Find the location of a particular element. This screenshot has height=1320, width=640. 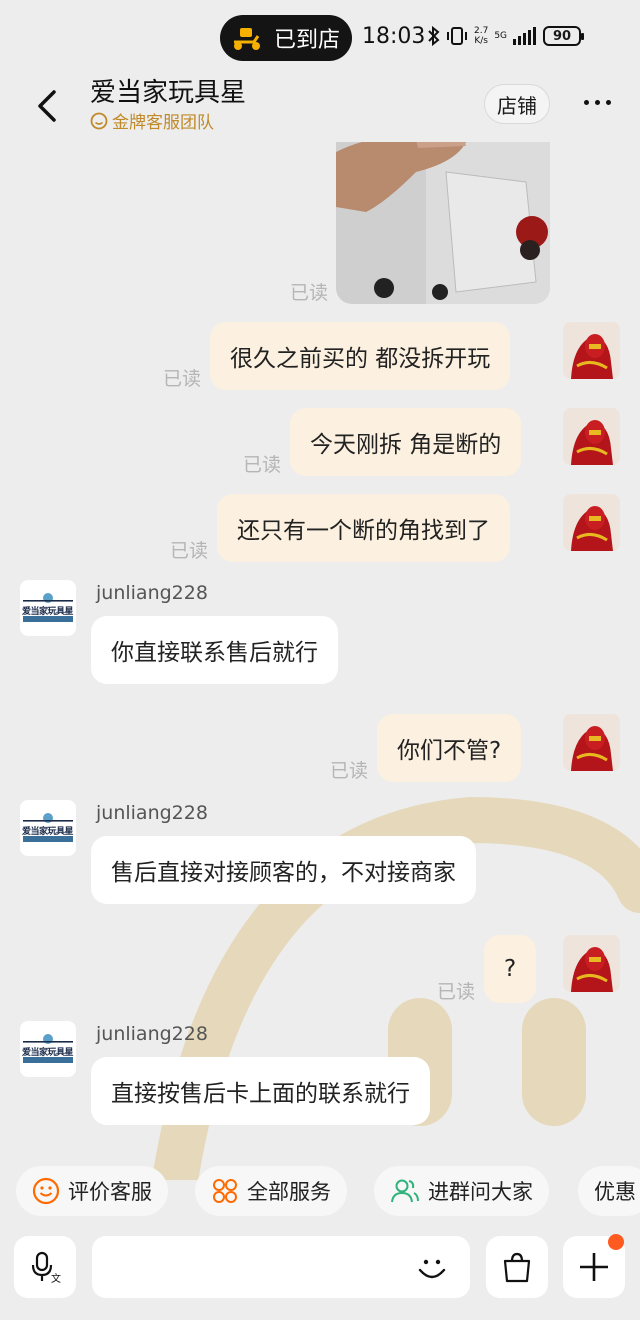

my-message-bubble: 还只有一个断的角找到了 is located at coordinates (363, 528).